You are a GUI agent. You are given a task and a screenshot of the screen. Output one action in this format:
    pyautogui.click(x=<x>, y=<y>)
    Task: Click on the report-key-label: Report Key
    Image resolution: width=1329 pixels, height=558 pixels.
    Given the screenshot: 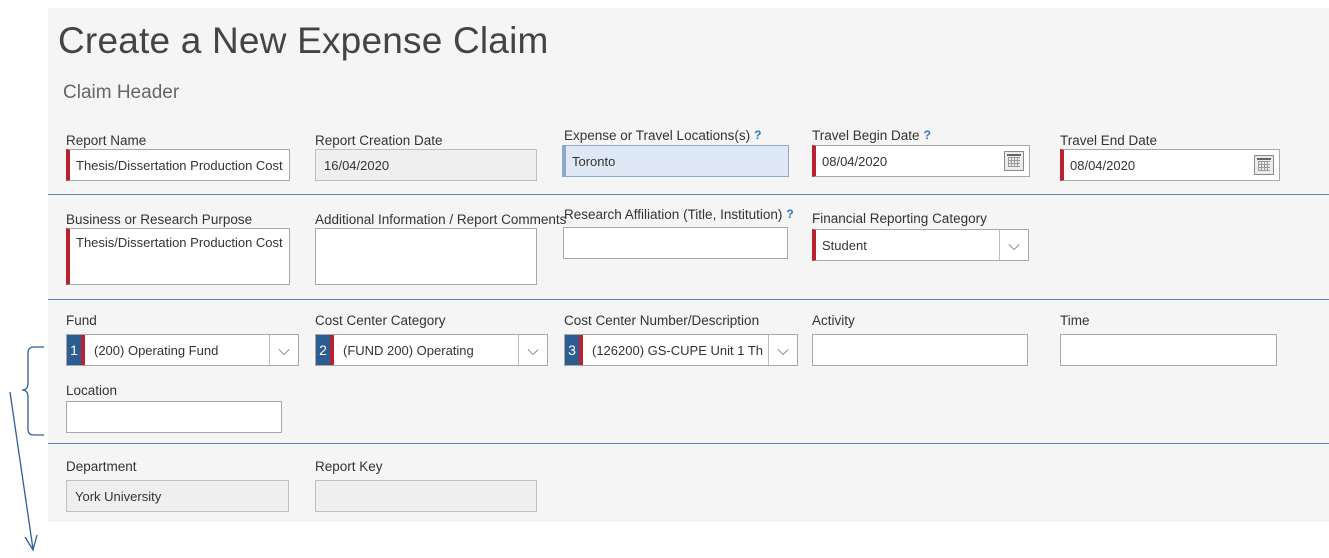 What is the action you would take?
    pyautogui.click(x=349, y=466)
    